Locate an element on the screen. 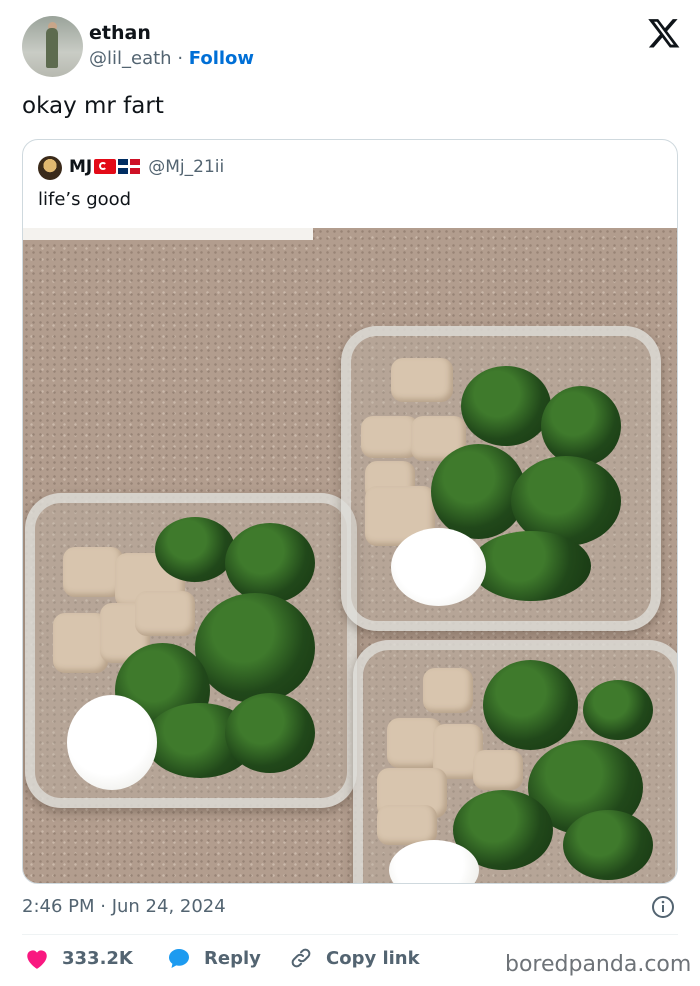 The width and height of the screenshot is (700, 986). avatar-figure is located at coordinates (52, 48).